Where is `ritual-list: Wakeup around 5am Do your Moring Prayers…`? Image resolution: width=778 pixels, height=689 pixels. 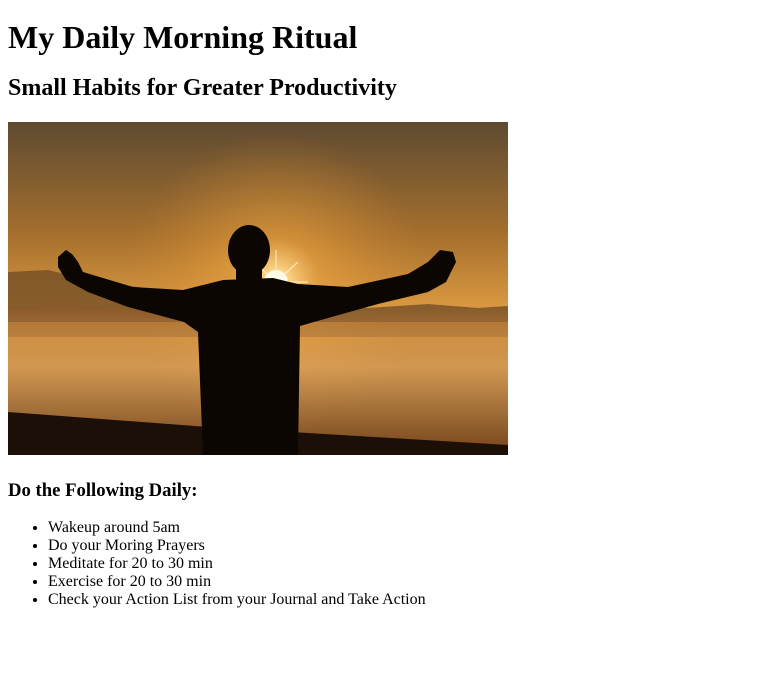 ritual-list: Wakeup around 5am Do your Moring Prayers… is located at coordinates (389, 564).